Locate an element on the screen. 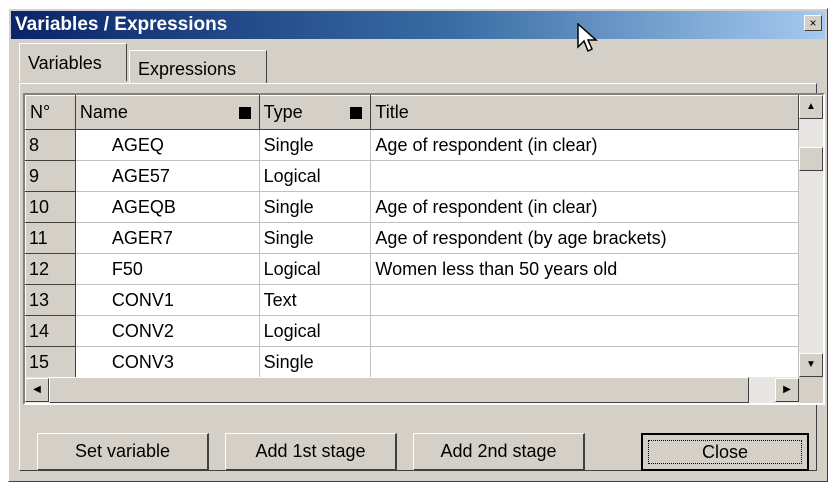 Image resolution: width=830 pixels, height=482 pixels. variable-title: Women less than 50 years old is located at coordinates (584, 269).